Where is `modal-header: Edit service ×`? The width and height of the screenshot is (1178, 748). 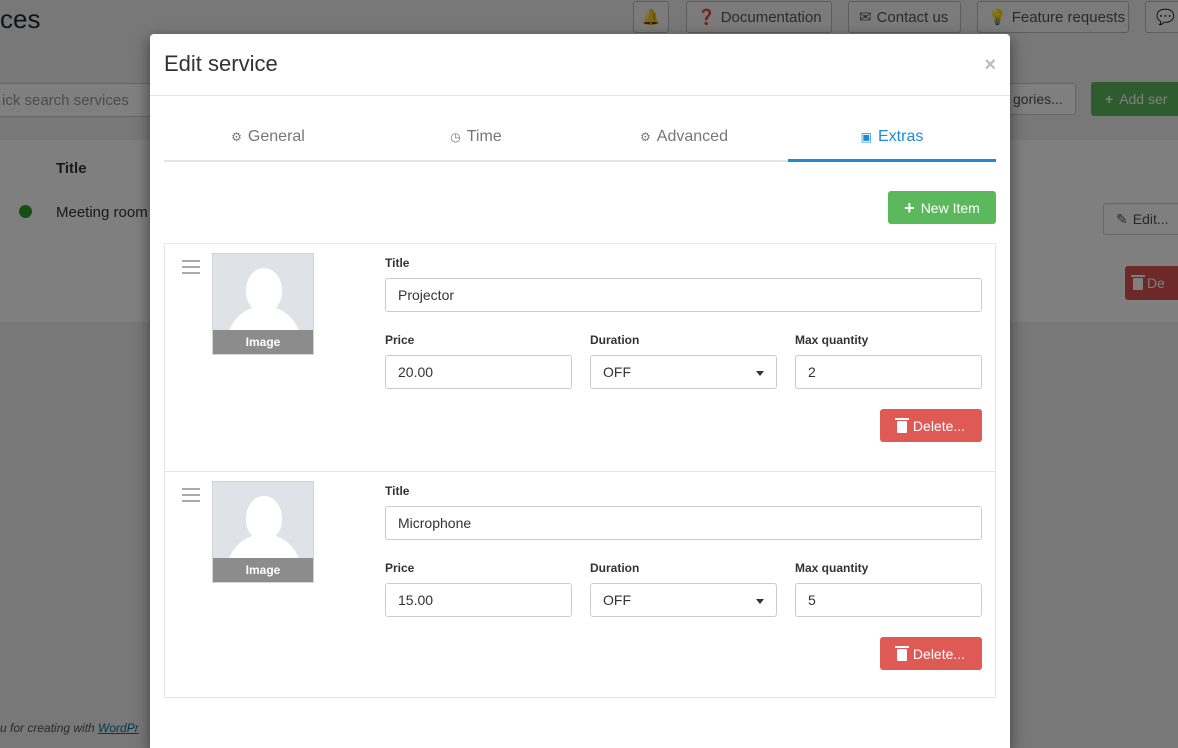 modal-header: Edit service × is located at coordinates (580, 65).